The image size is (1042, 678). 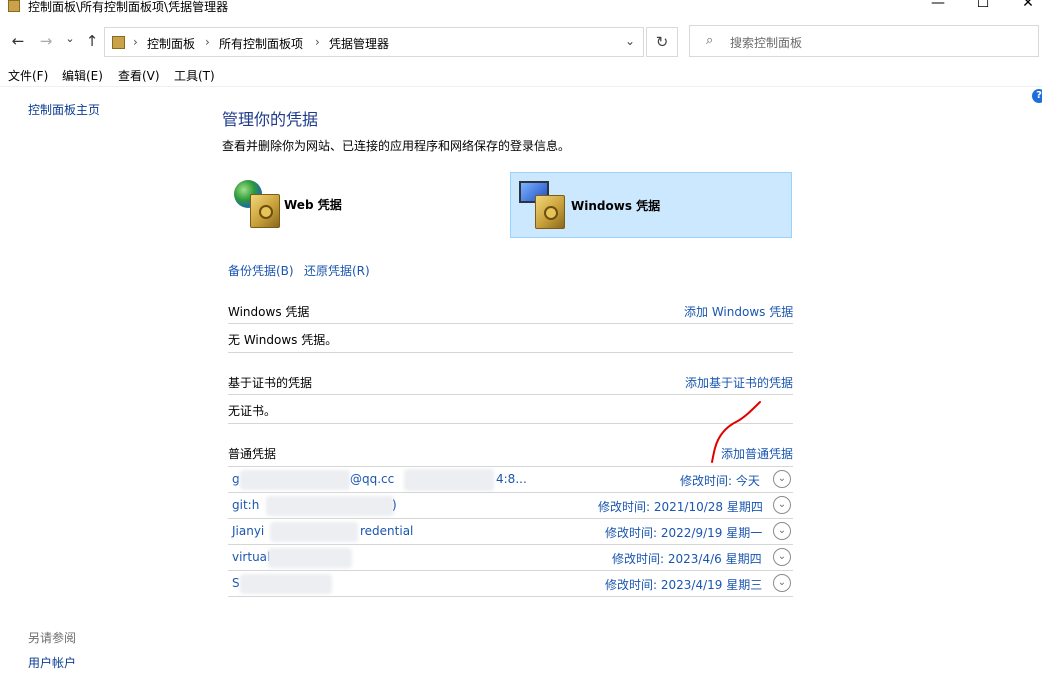 I want to click on backup-credentials-link: 备份凭据(B), so click(x=261, y=270).